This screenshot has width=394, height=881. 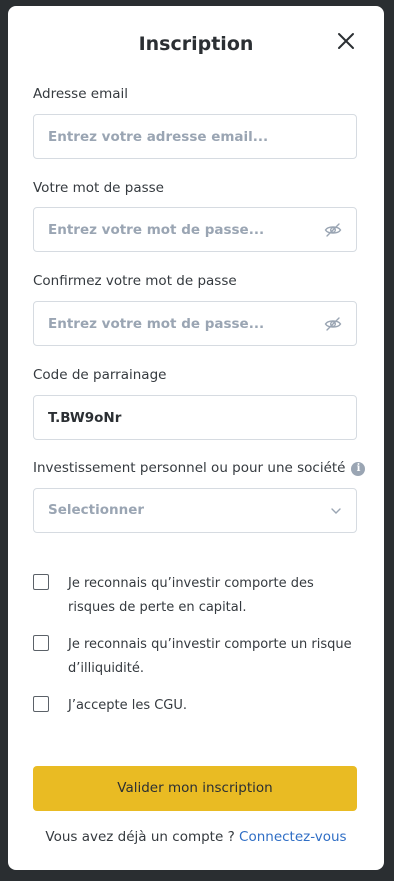 I want to click on info-icon: i, so click(x=358, y=469).